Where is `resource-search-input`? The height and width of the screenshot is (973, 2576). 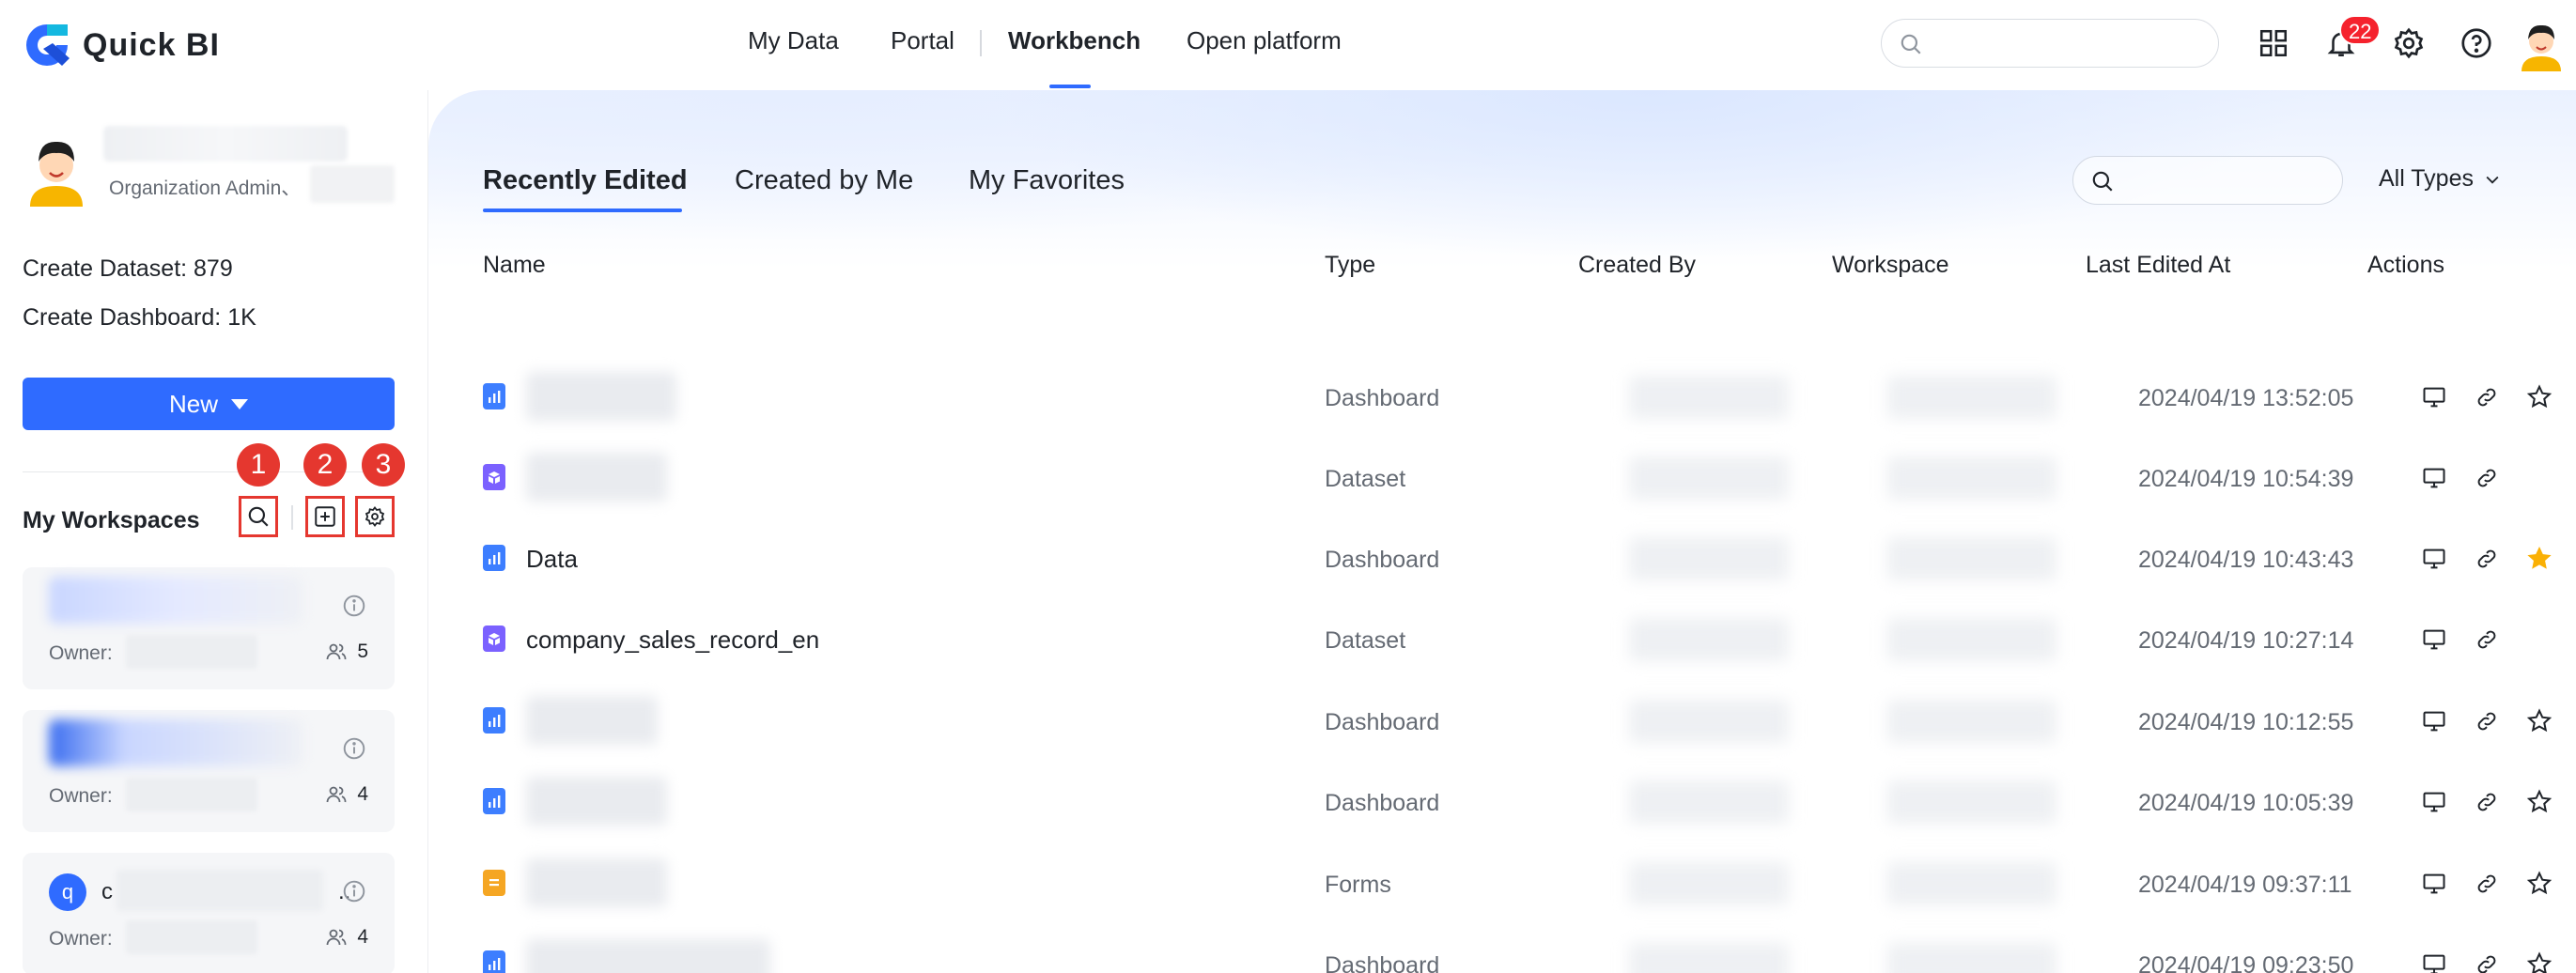 resource-search-input is located at coordinates (2227, 180).